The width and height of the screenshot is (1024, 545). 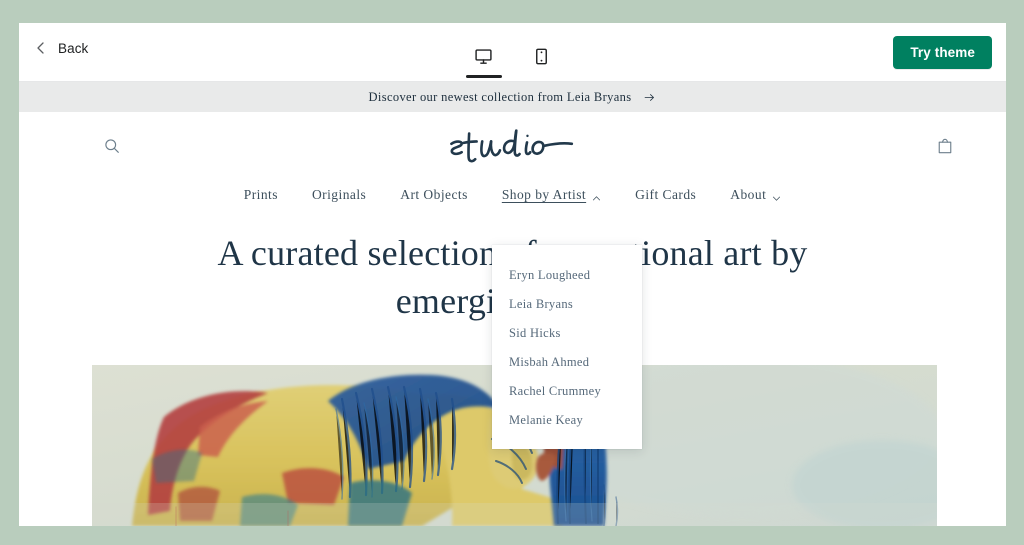 I want to click on nav-item-label: Originals, so click(x=339, y=194).